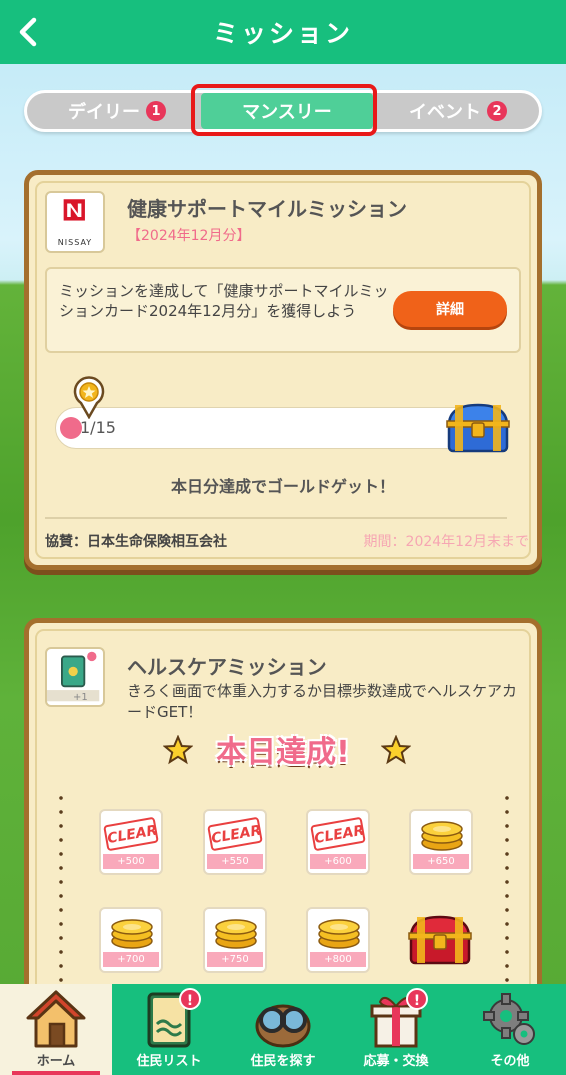  I want to click on tab-event-label: イベント, so click(445, 112).